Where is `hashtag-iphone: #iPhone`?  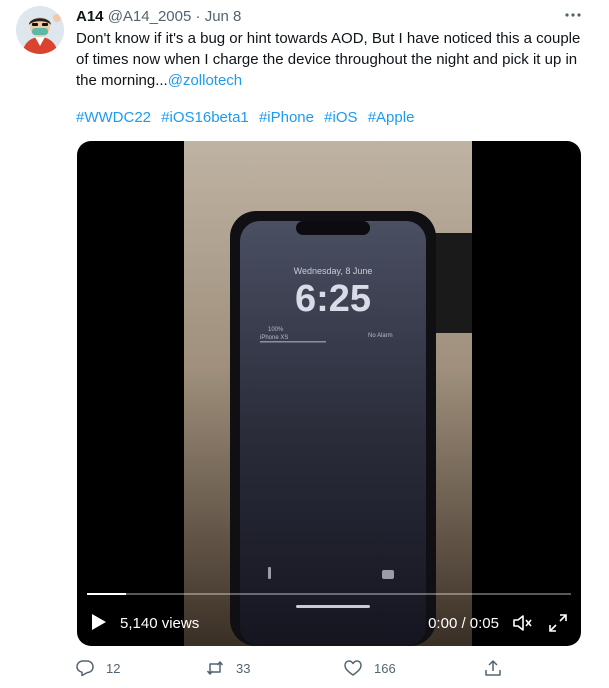 hashtag-iphone: #iPhone is located at coordinates (286, 117).